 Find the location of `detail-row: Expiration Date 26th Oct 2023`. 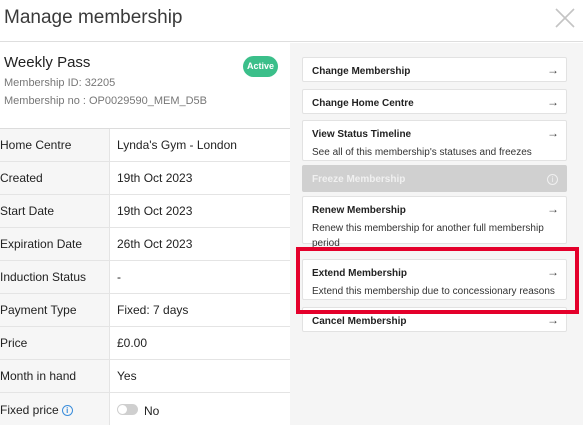

detail-row: Expiration Date 26th Oct 2023 is located at coordinates (145, 244).